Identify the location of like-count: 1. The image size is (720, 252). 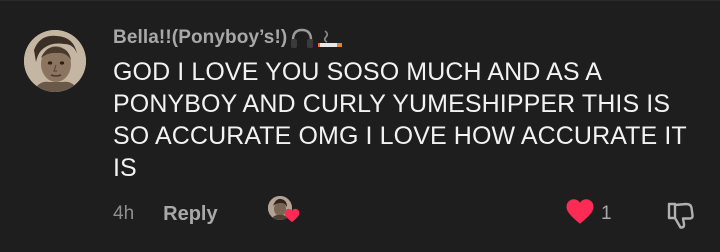
(606, 213).